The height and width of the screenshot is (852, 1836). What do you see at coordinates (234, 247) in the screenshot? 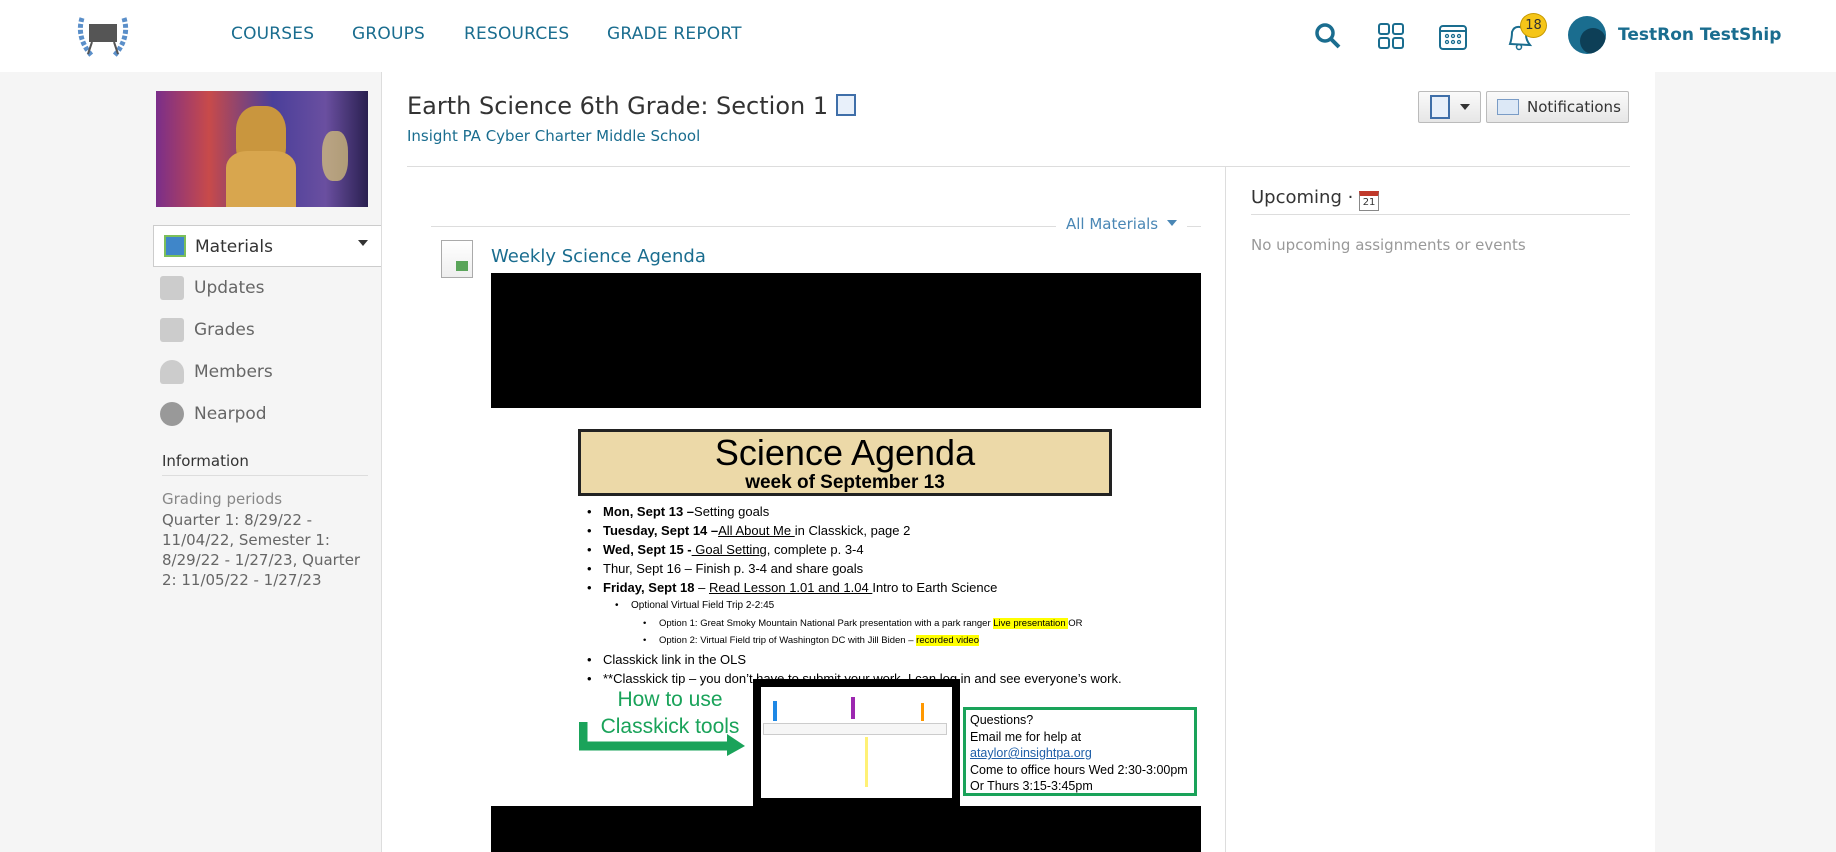
I see `sidebar-item-label: Materials` at bounding box center [234, 247].